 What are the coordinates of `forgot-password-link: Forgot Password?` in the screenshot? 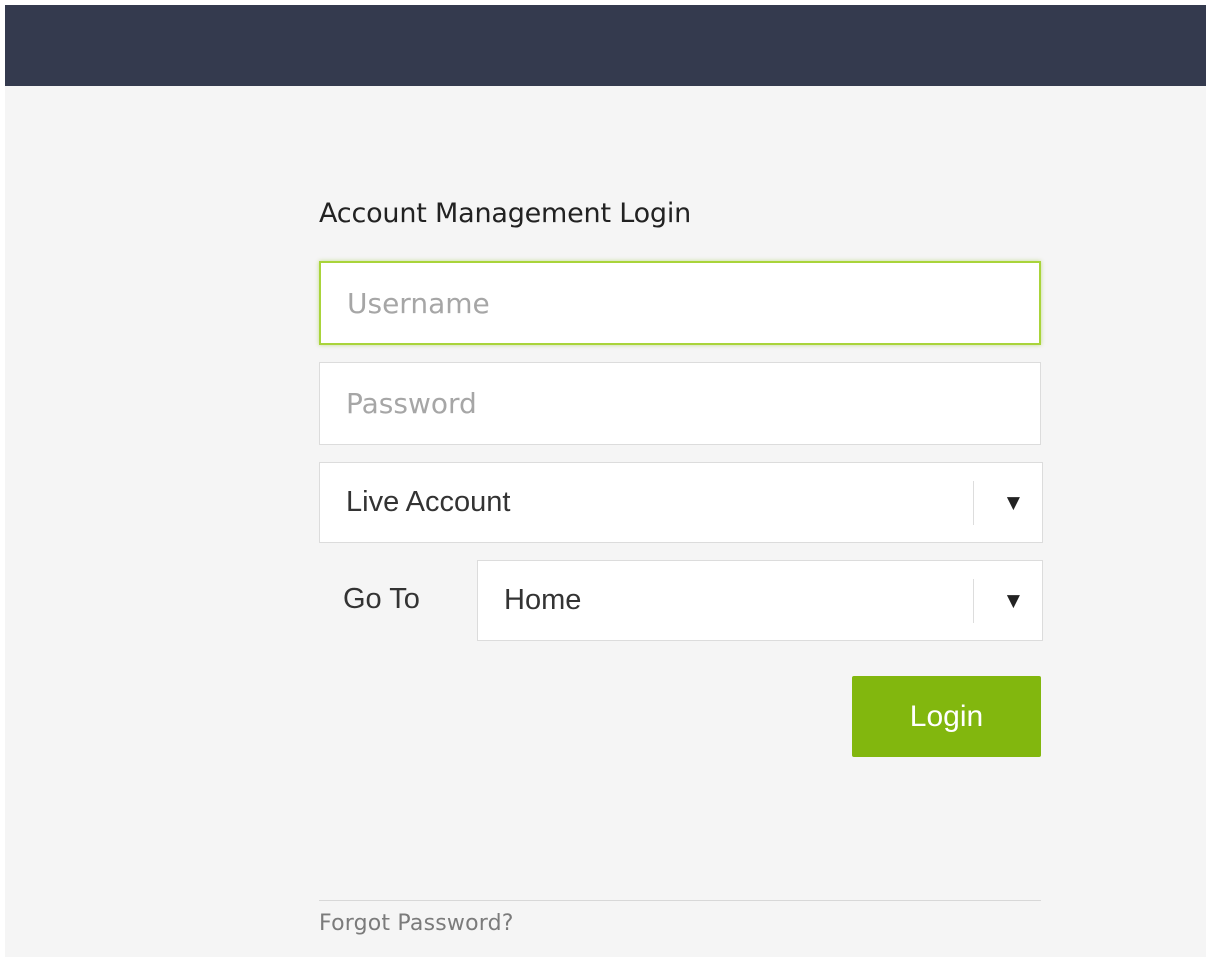 It's located at (416, 923).